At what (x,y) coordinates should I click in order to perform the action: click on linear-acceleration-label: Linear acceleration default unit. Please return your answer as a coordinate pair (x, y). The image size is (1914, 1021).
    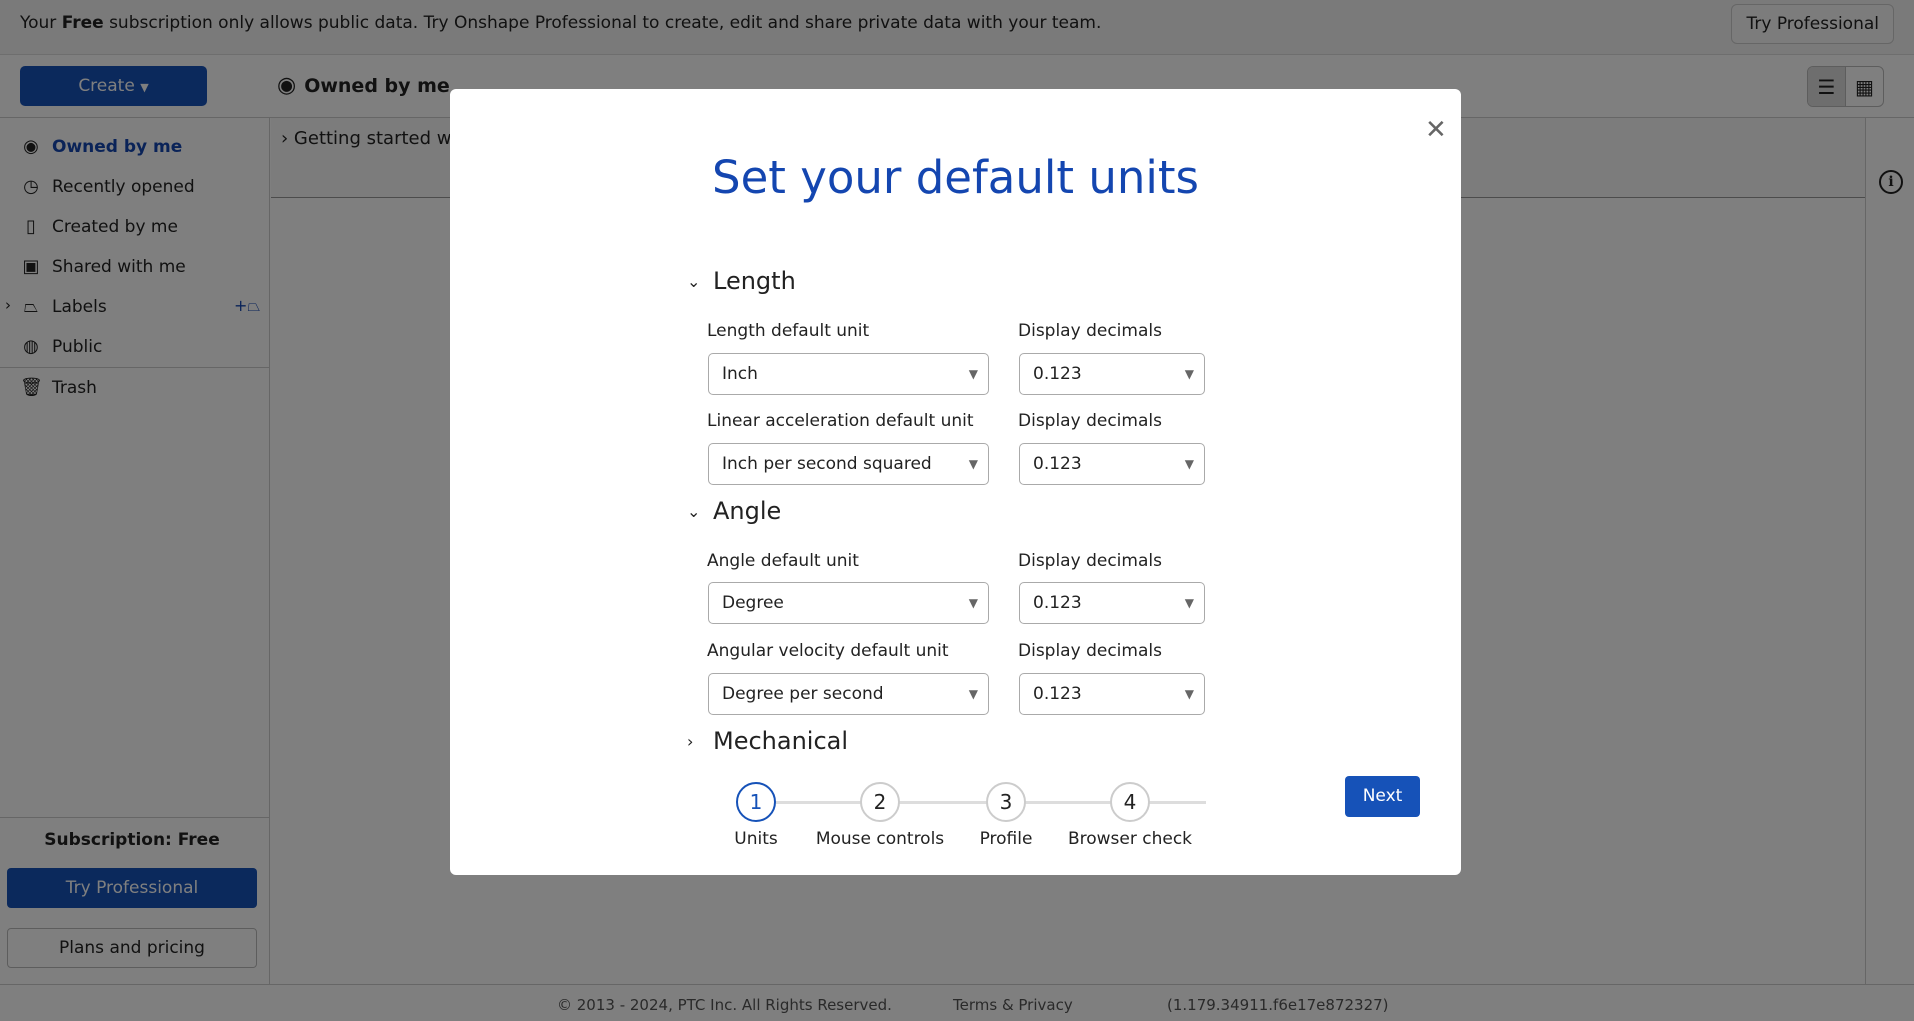
    Looking at the image, I should click on (840, 421).